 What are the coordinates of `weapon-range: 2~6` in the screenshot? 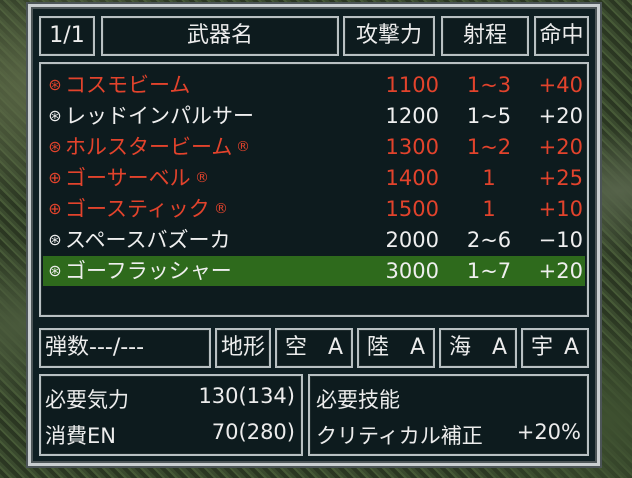 It's located at (489, 240).